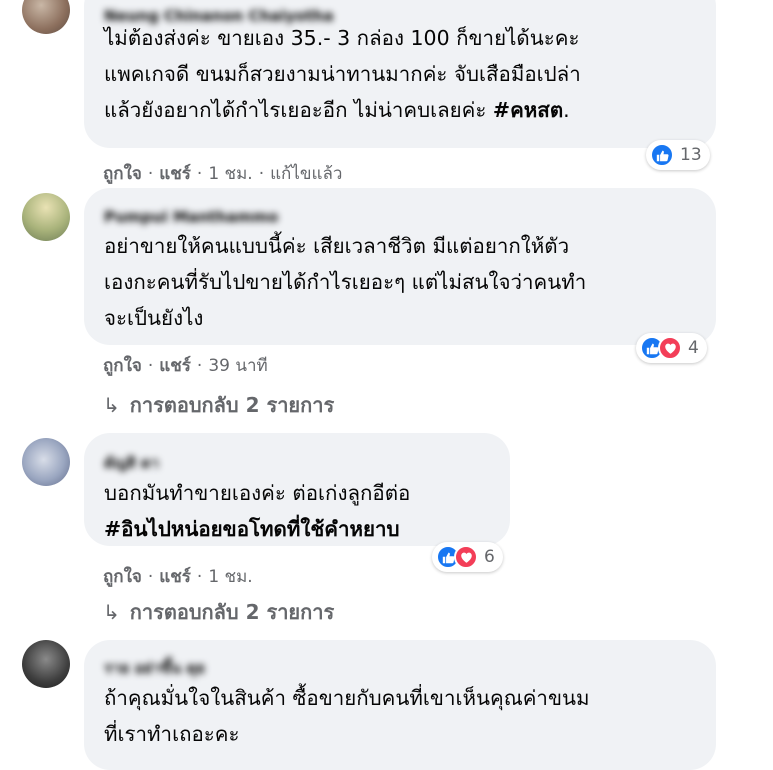 This screenshot has width=773, height=770. What do you see at coordinates (298, 110) in the screenshot?
I see `text-segment: แล้วยังอยากได้กำไรเยอะอีก ไม่น่าคบเลยค่ะ` at bounding box center [298, 110].